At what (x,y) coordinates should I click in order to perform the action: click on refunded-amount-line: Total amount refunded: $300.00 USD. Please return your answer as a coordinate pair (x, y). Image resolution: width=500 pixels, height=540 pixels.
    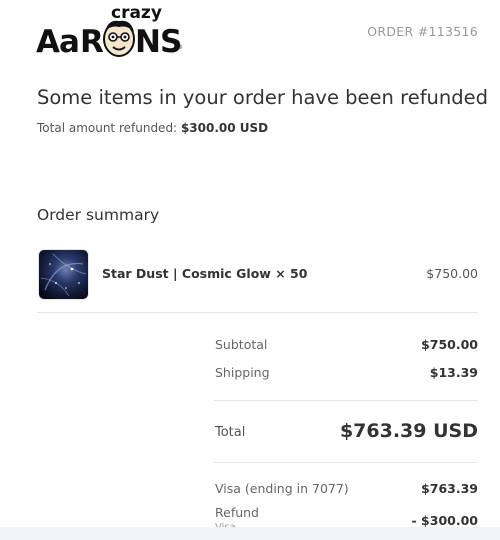
    Looking at the image, I should click on (152, 128).